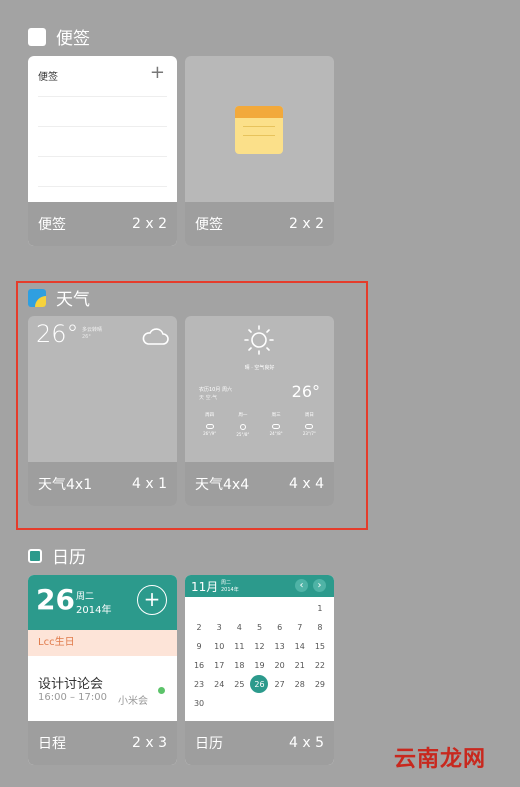 This screenshot has height=787, width=520. I want to click on calendar-year: 2014年, so click(230, 590).